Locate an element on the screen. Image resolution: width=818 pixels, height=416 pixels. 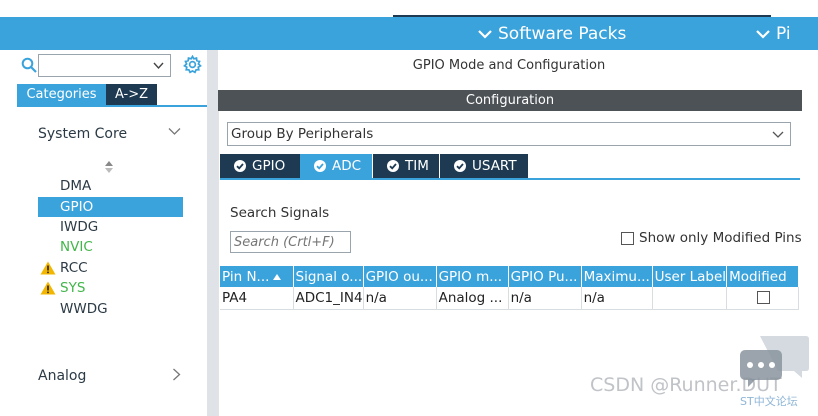
cell-signal: ADC1_IN4 is located at coordinates (328, 298).